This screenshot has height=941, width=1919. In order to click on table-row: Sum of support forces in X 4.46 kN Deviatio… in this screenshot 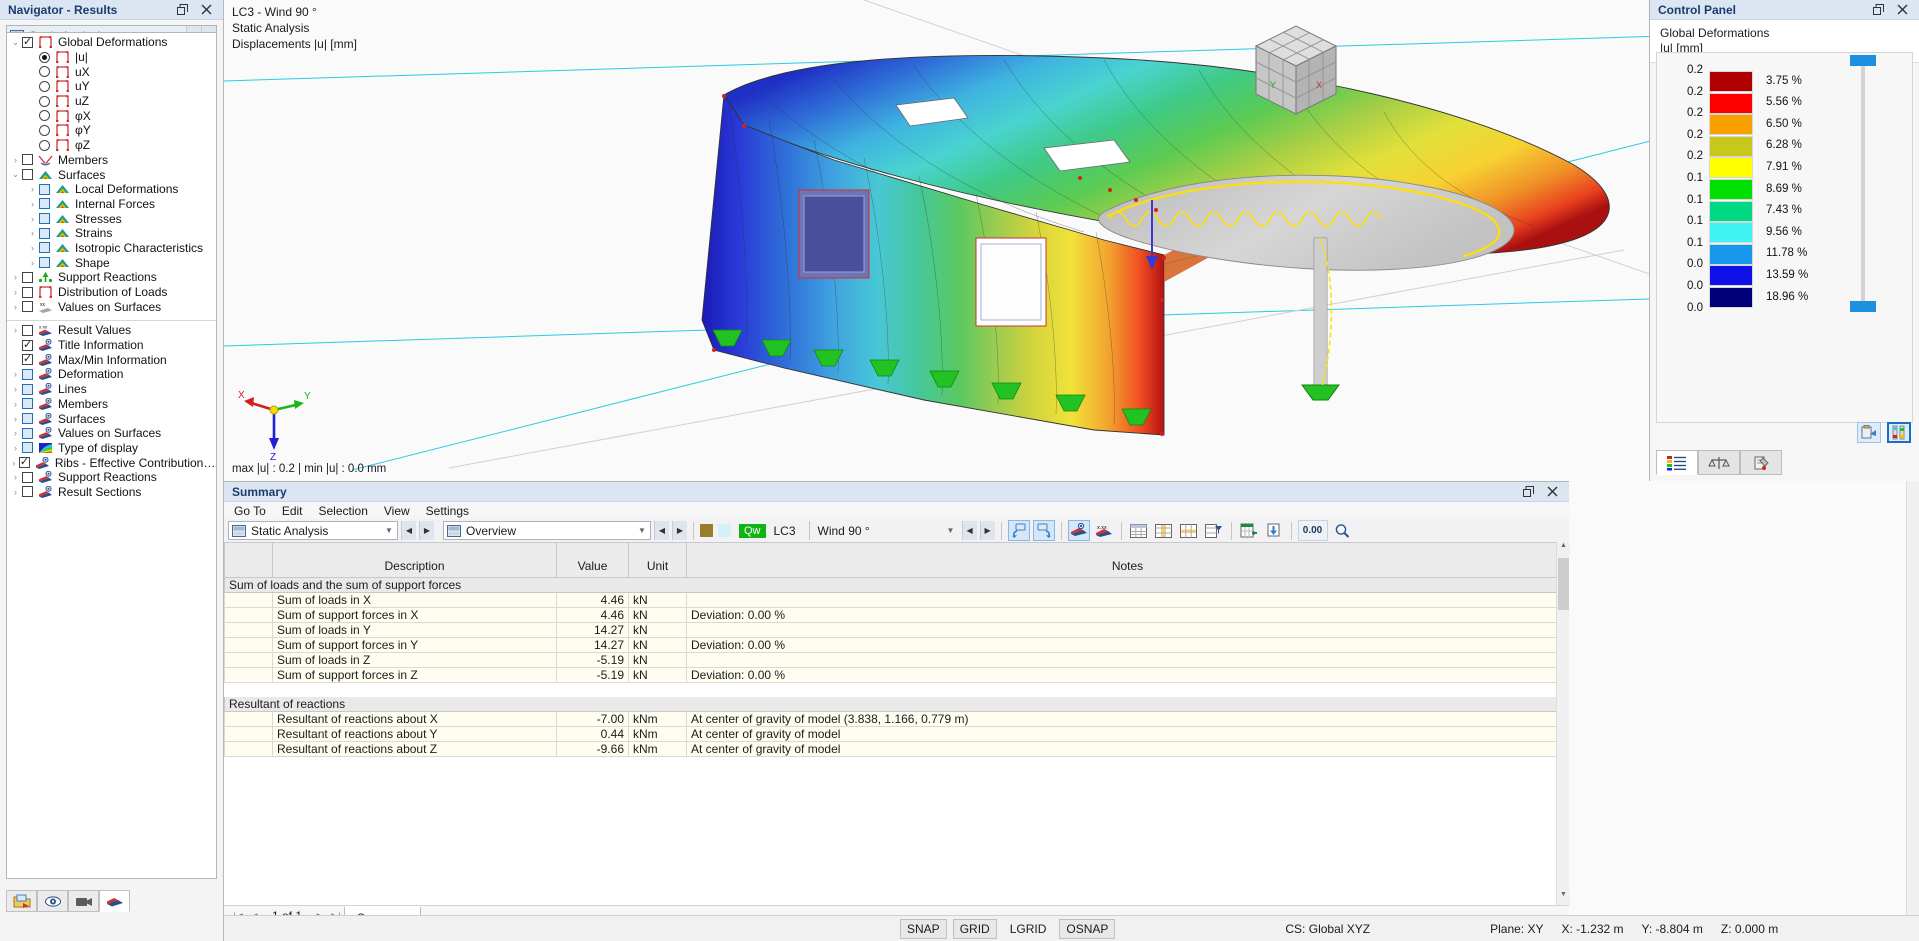, I will do `click(896, 614)`.